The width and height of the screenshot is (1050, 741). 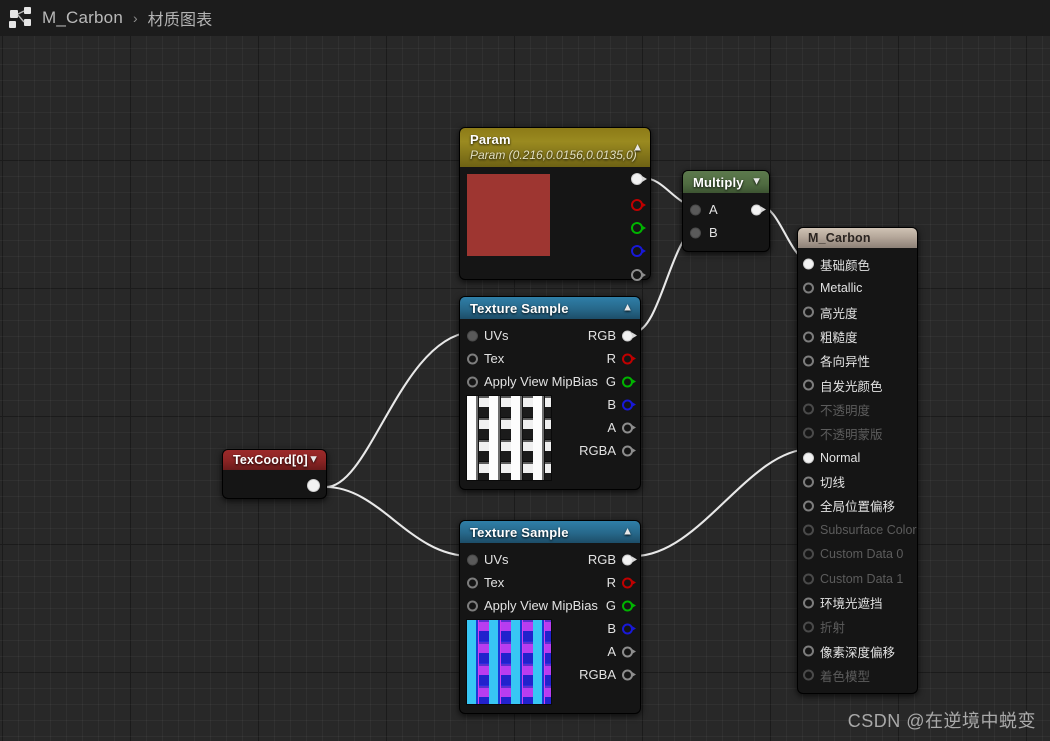 What do you see at coordinates (600, 651) in the screenshot?
I see `tex2-row-a: A` at bounding box center [600, 651].